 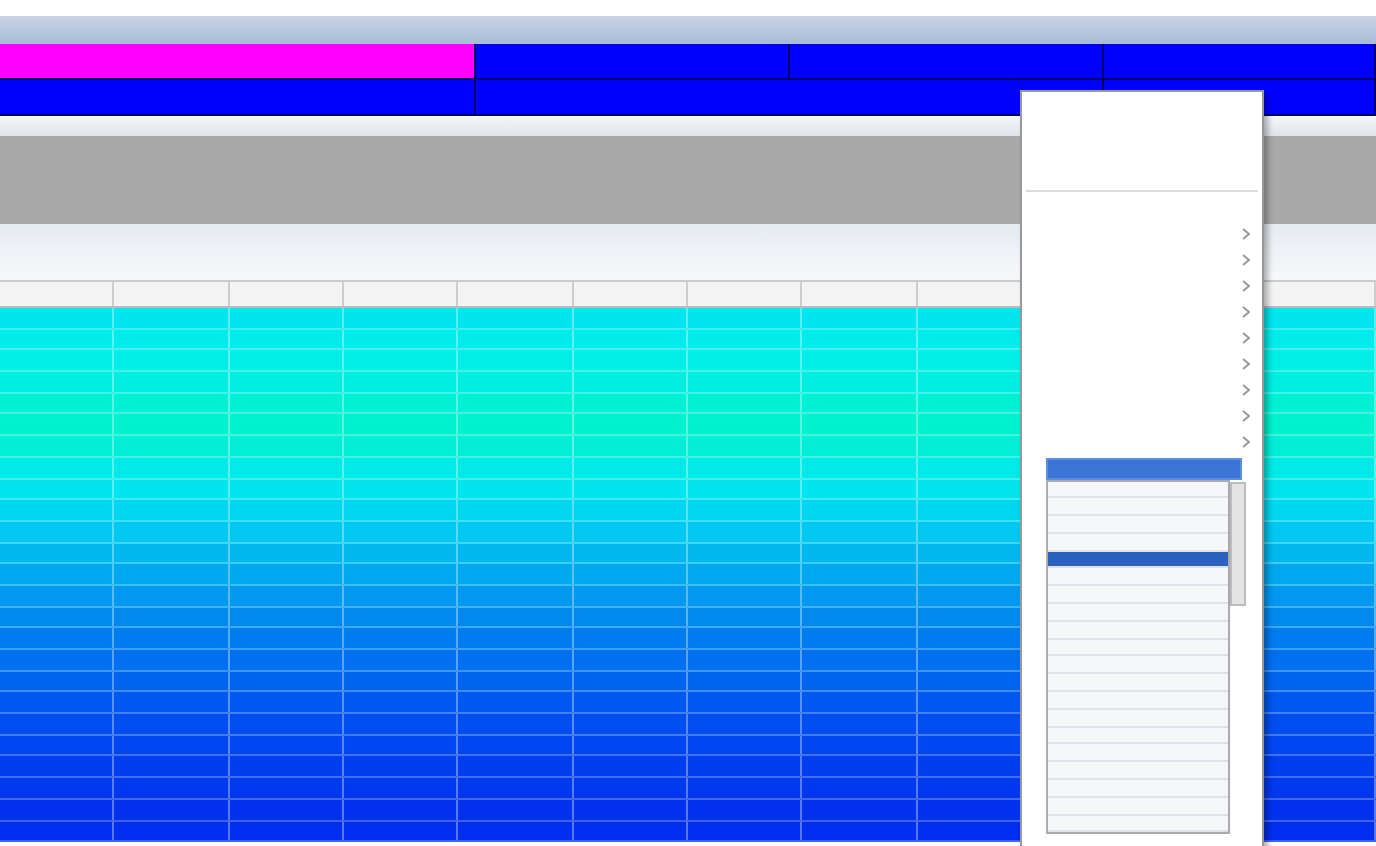 I want to click on scrollbar, so click(x=1238, y=543).